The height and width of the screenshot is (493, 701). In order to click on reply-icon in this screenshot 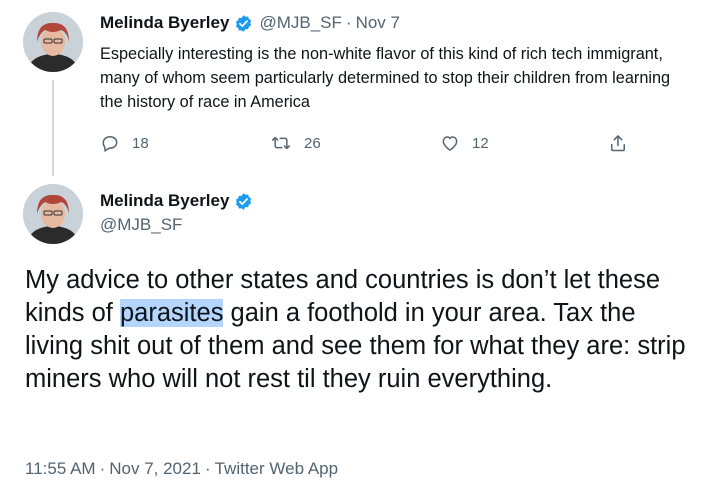, I will do `click(110, 143)`.